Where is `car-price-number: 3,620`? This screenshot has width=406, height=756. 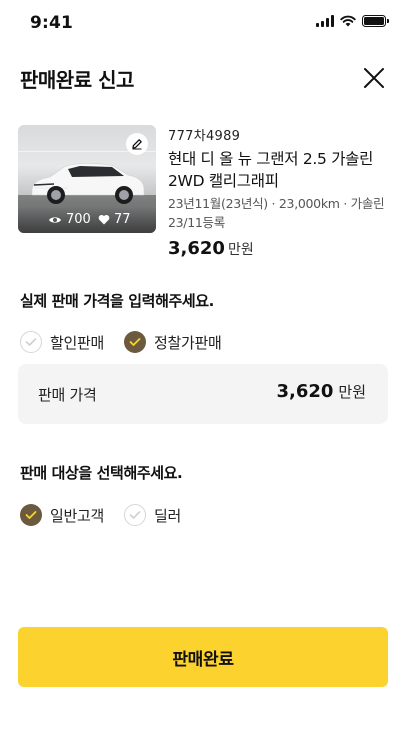 car-price-number: 3,620 is located at coordinates (196, 248).